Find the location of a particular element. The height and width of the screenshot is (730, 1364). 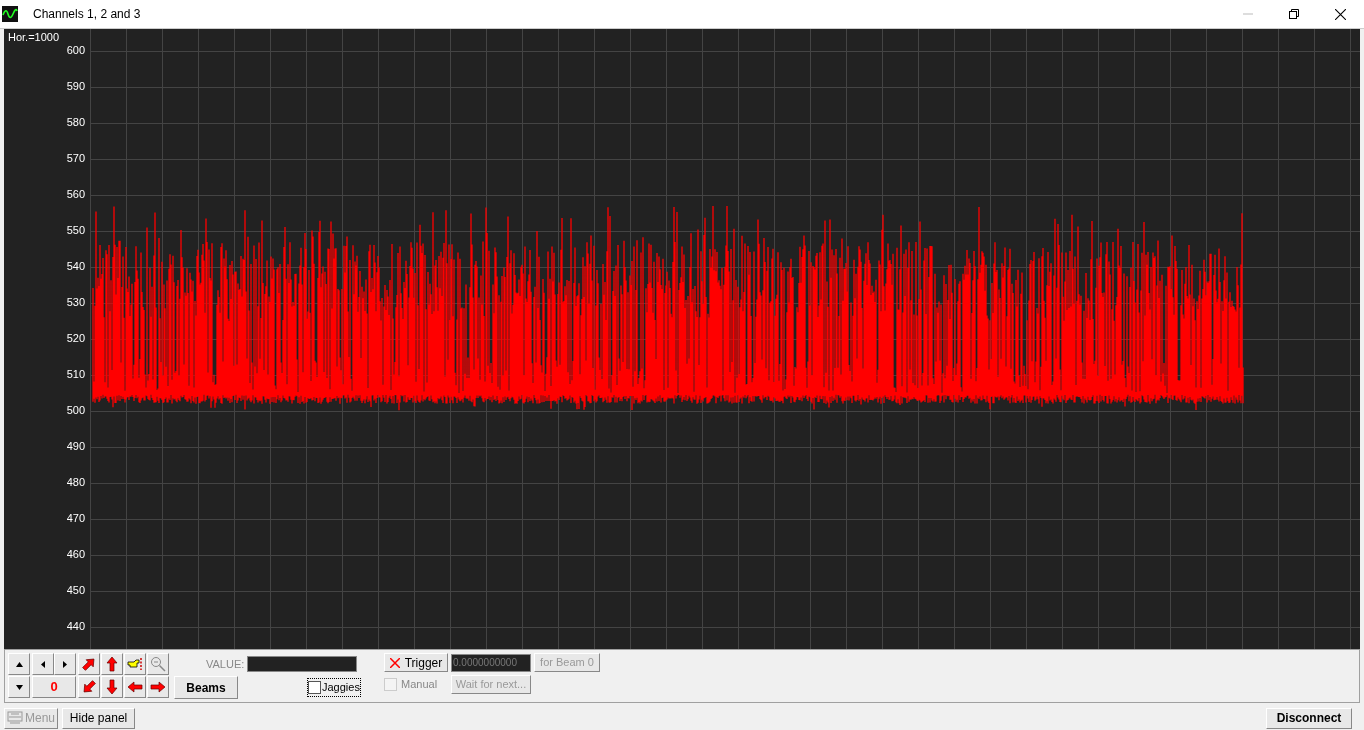

beams-button: Beams is located at coordinates (206, 687).